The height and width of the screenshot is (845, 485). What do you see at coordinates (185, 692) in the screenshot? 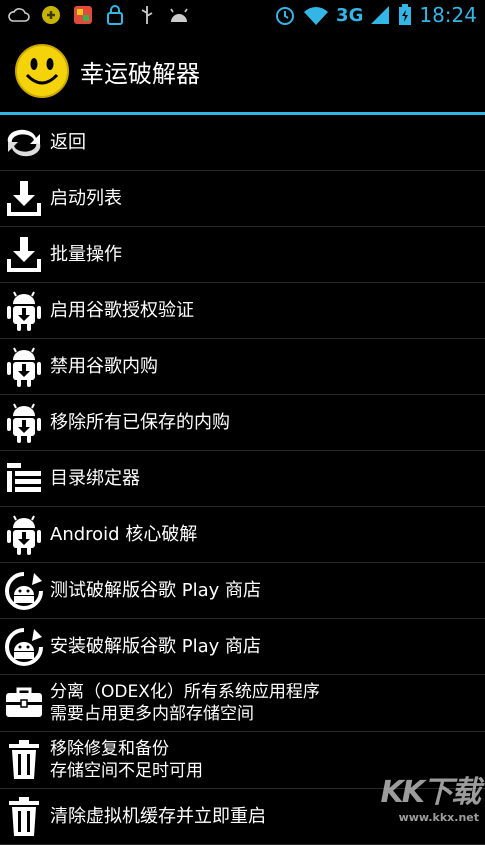
I see `menu-item-label: 分离（ODEX化）所有系统应用程序` at bounding box center [185, 692].